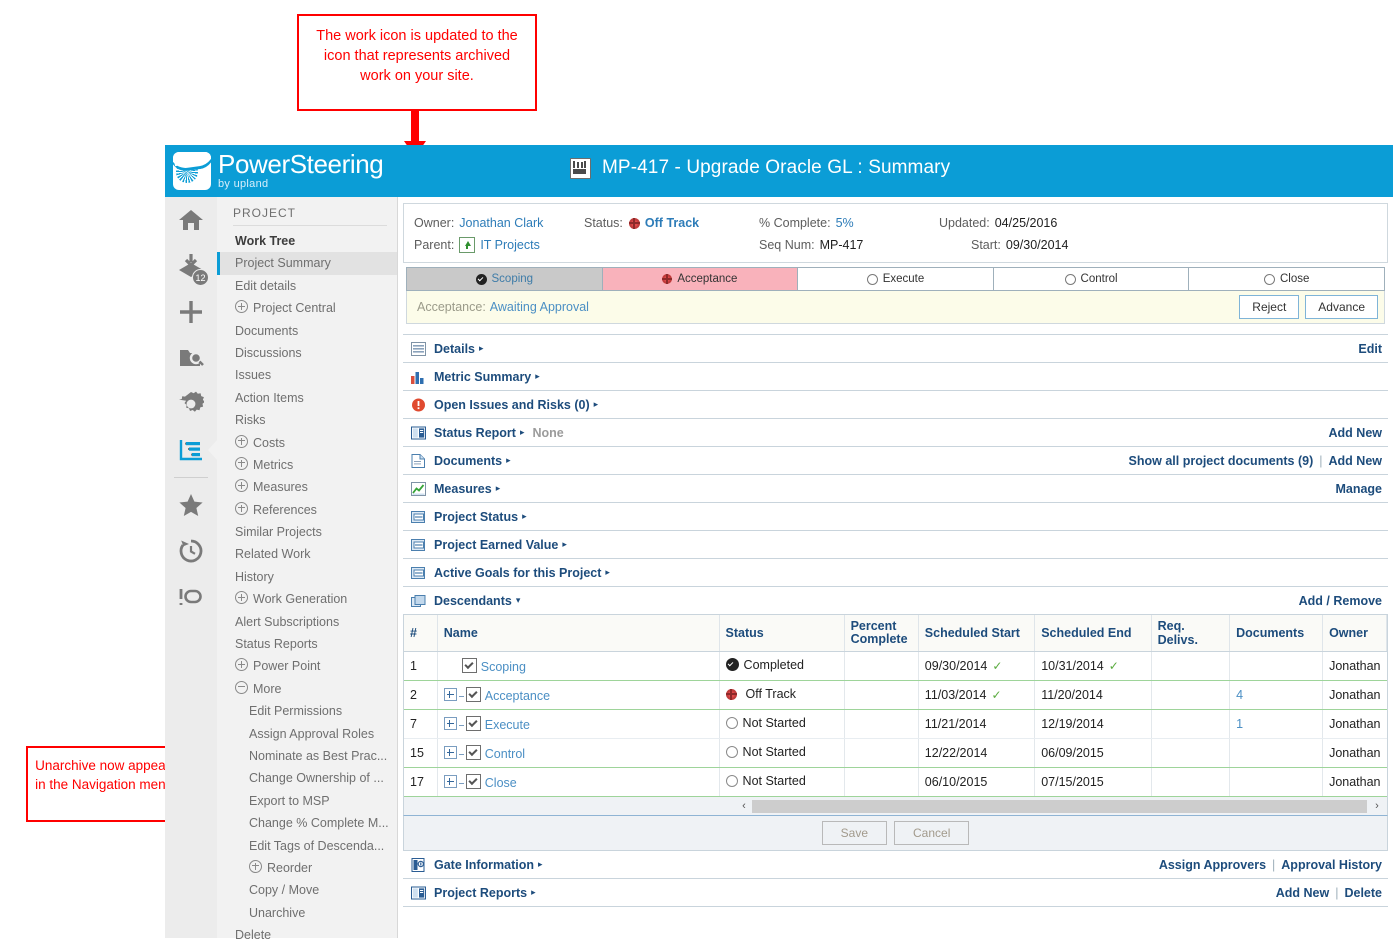  I want to click on column-header-req-delivs: Req. Delivs., so click(1191, 633).